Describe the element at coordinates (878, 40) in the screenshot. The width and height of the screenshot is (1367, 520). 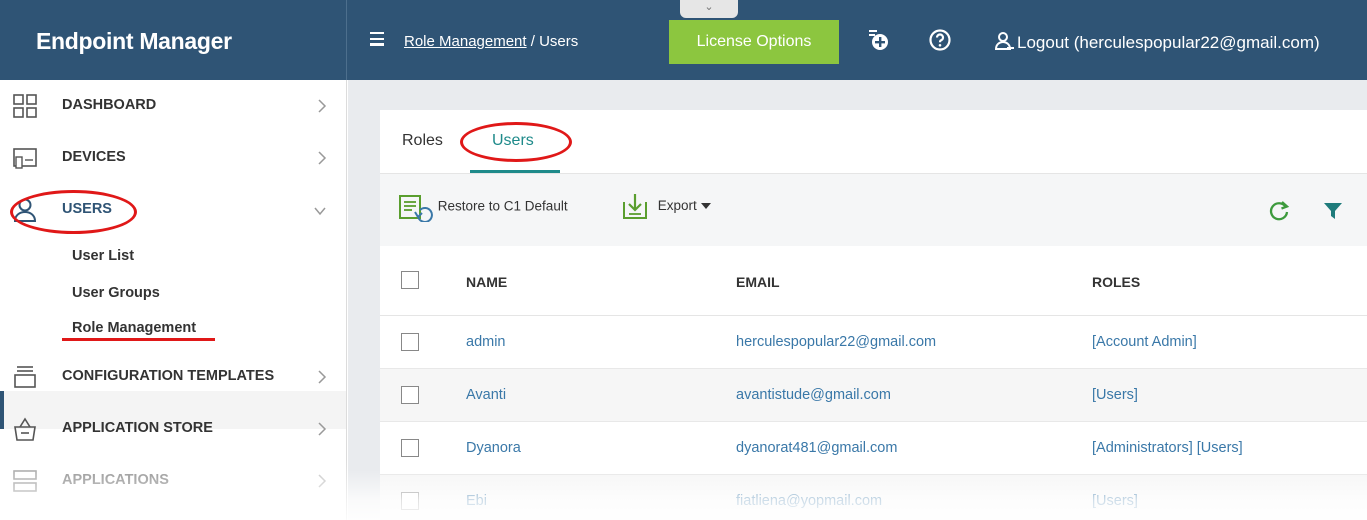
I see `add-device-icon` at that location.